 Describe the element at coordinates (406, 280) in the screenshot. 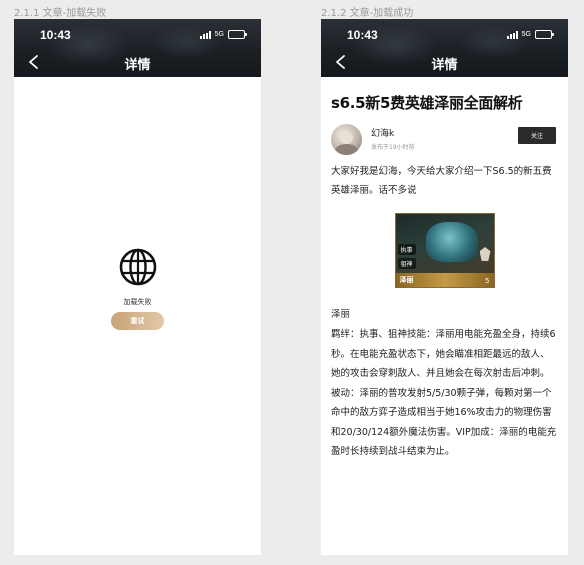

I see `hero-name: 泽丽` at that location.